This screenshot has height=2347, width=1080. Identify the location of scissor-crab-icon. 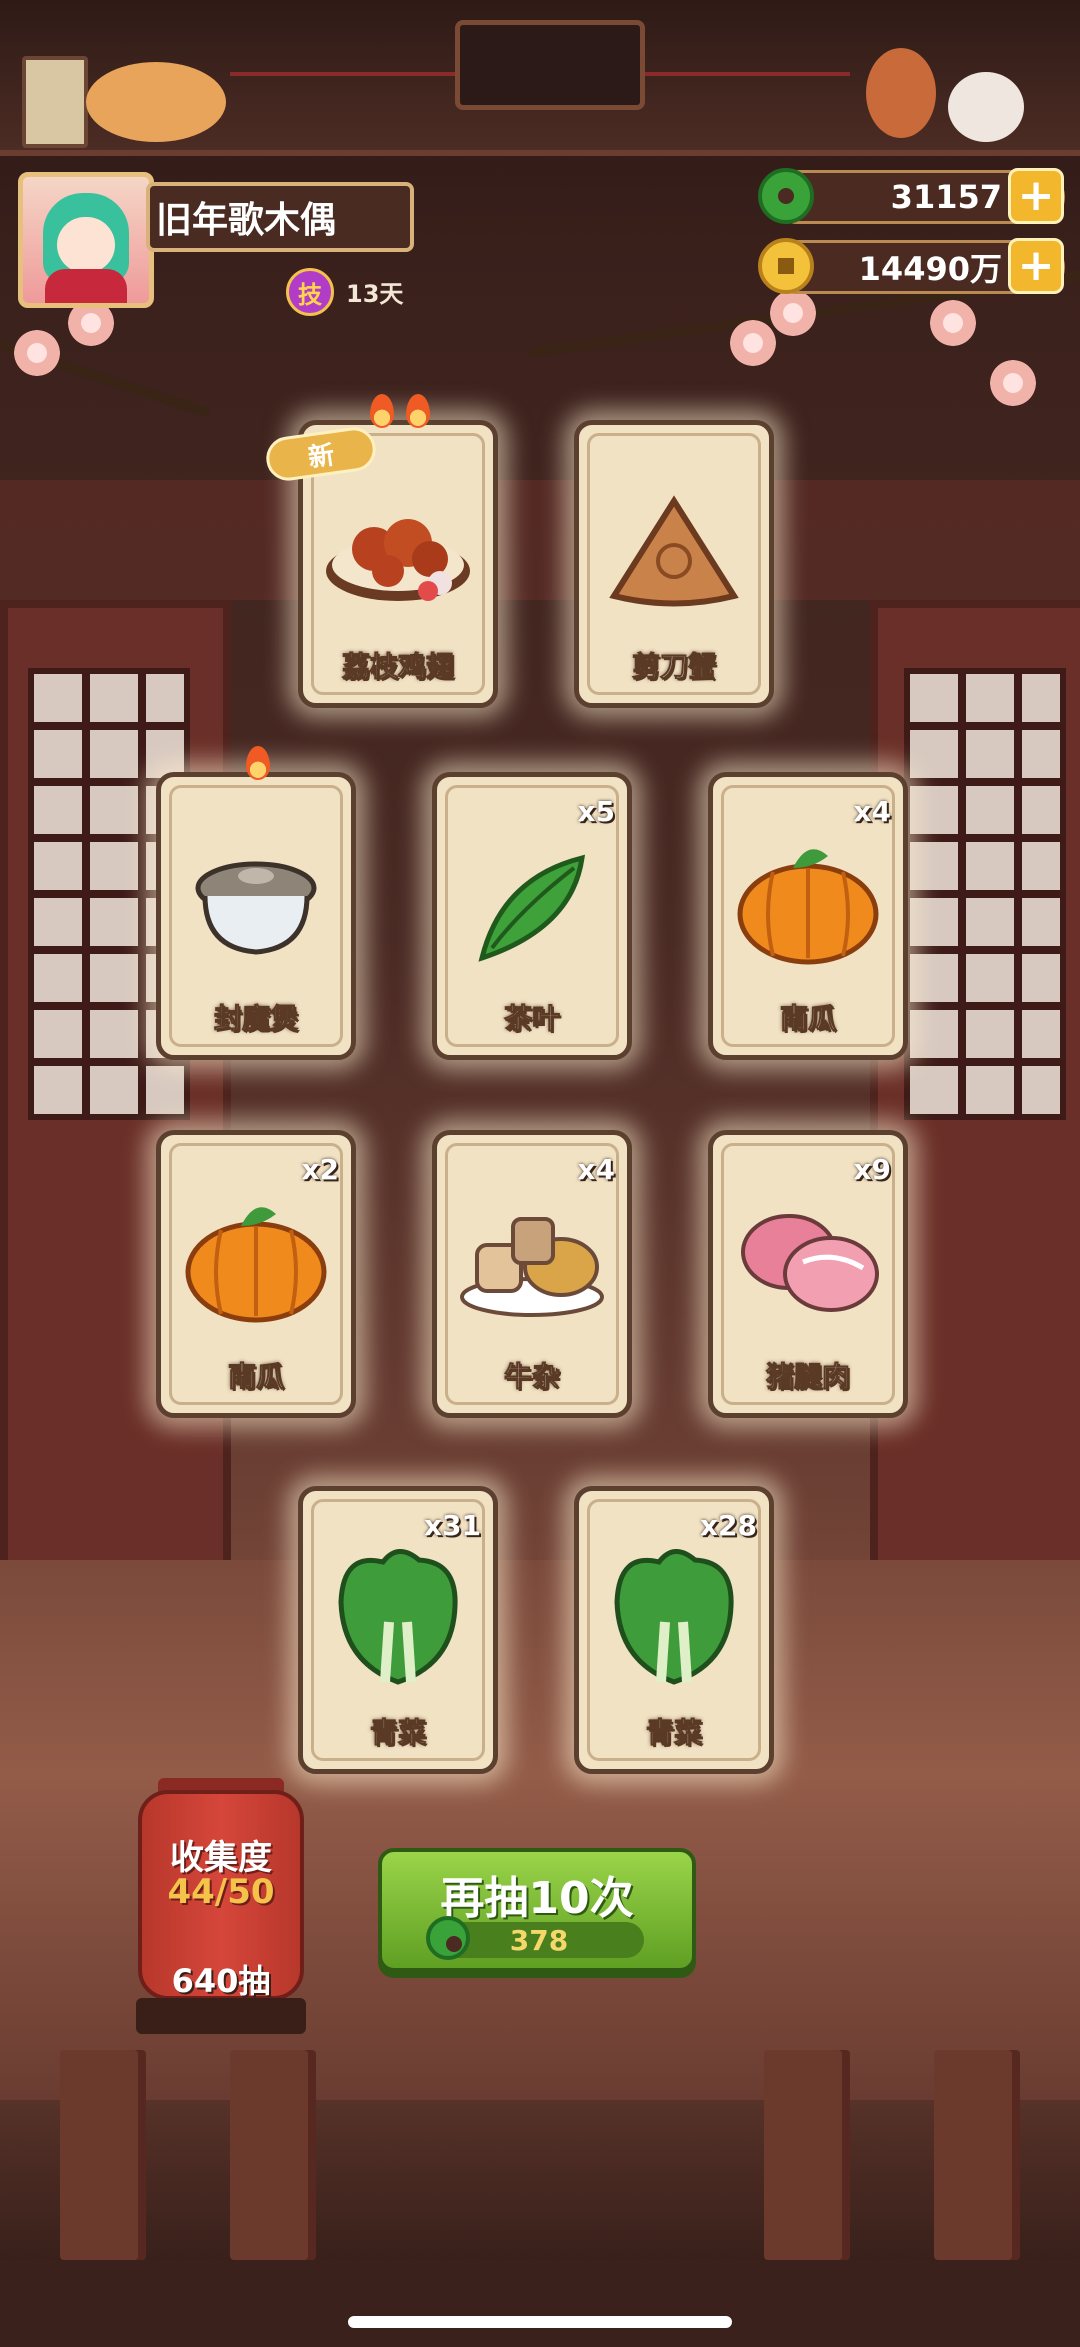
(674, 553).